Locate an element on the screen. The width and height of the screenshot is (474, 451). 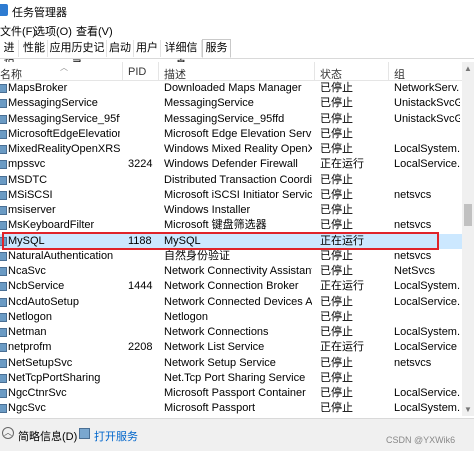
cell-name: Netlogon is located at coordinates (30, 316).